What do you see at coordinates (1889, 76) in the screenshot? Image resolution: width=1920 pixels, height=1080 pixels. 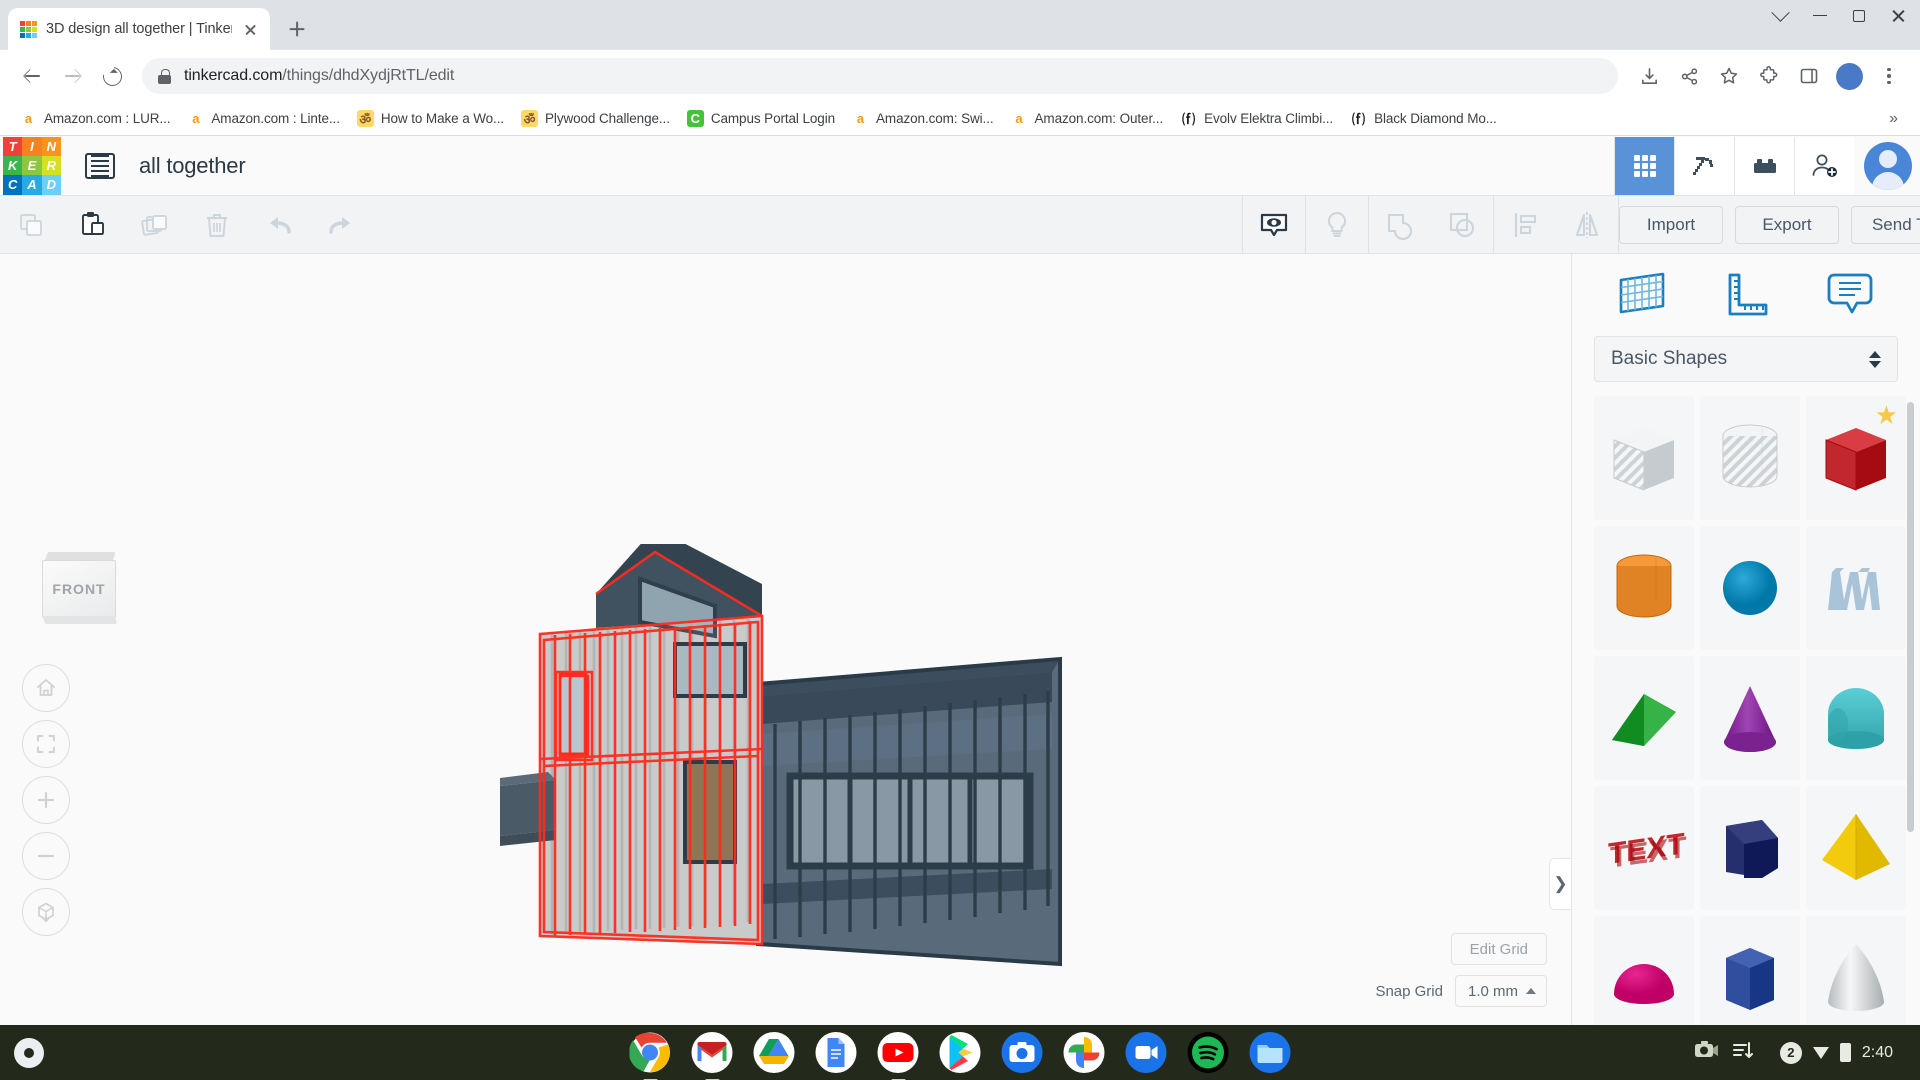 I see `chrome-menu-button` at bounding box center [1889, 76].